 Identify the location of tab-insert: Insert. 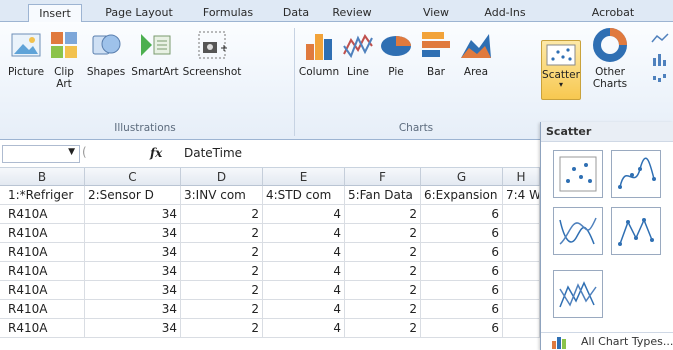
(55, 13).